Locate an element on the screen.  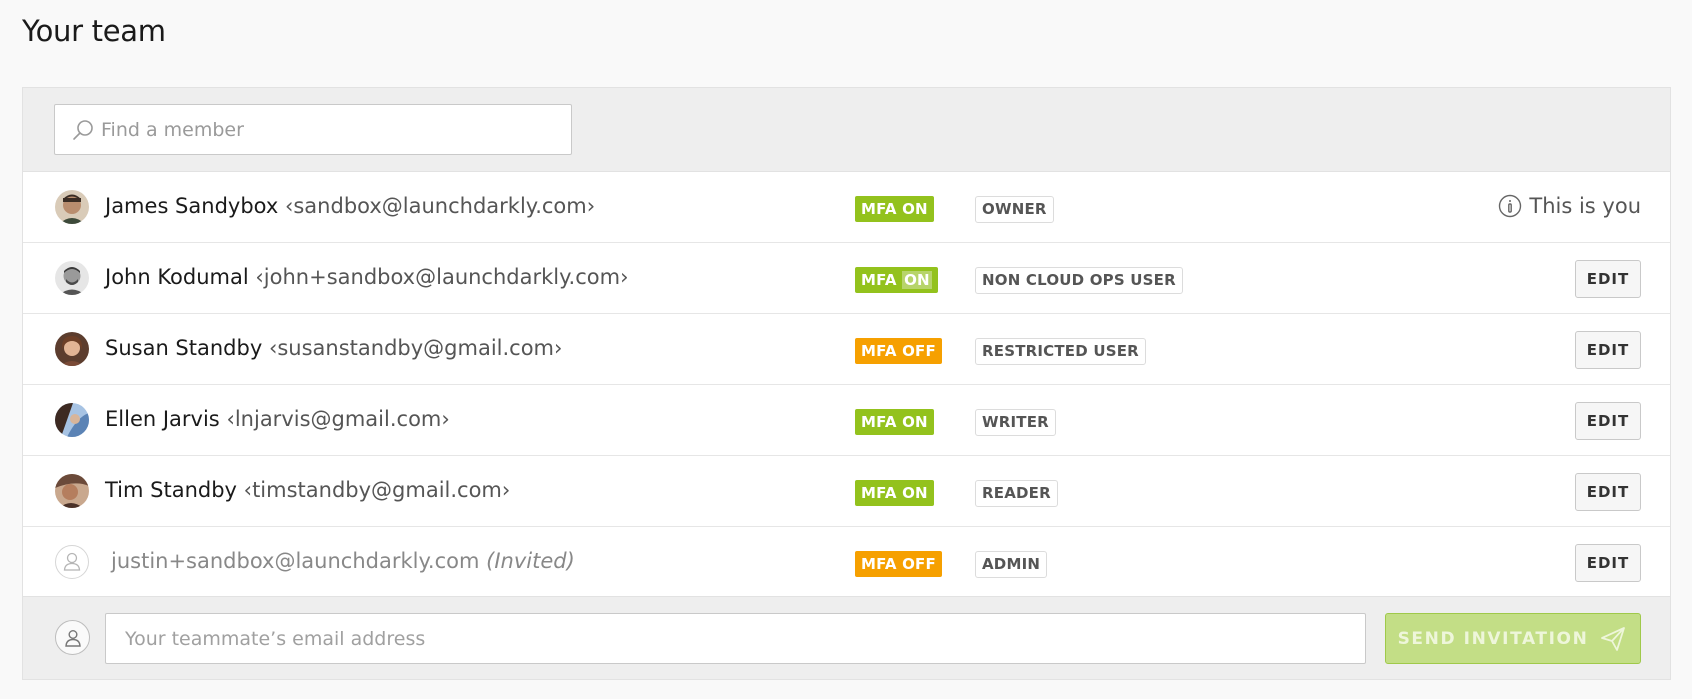
member-info: Tim Standby ‹timstandby@gmail.com› is located at coordinates (307, 490).